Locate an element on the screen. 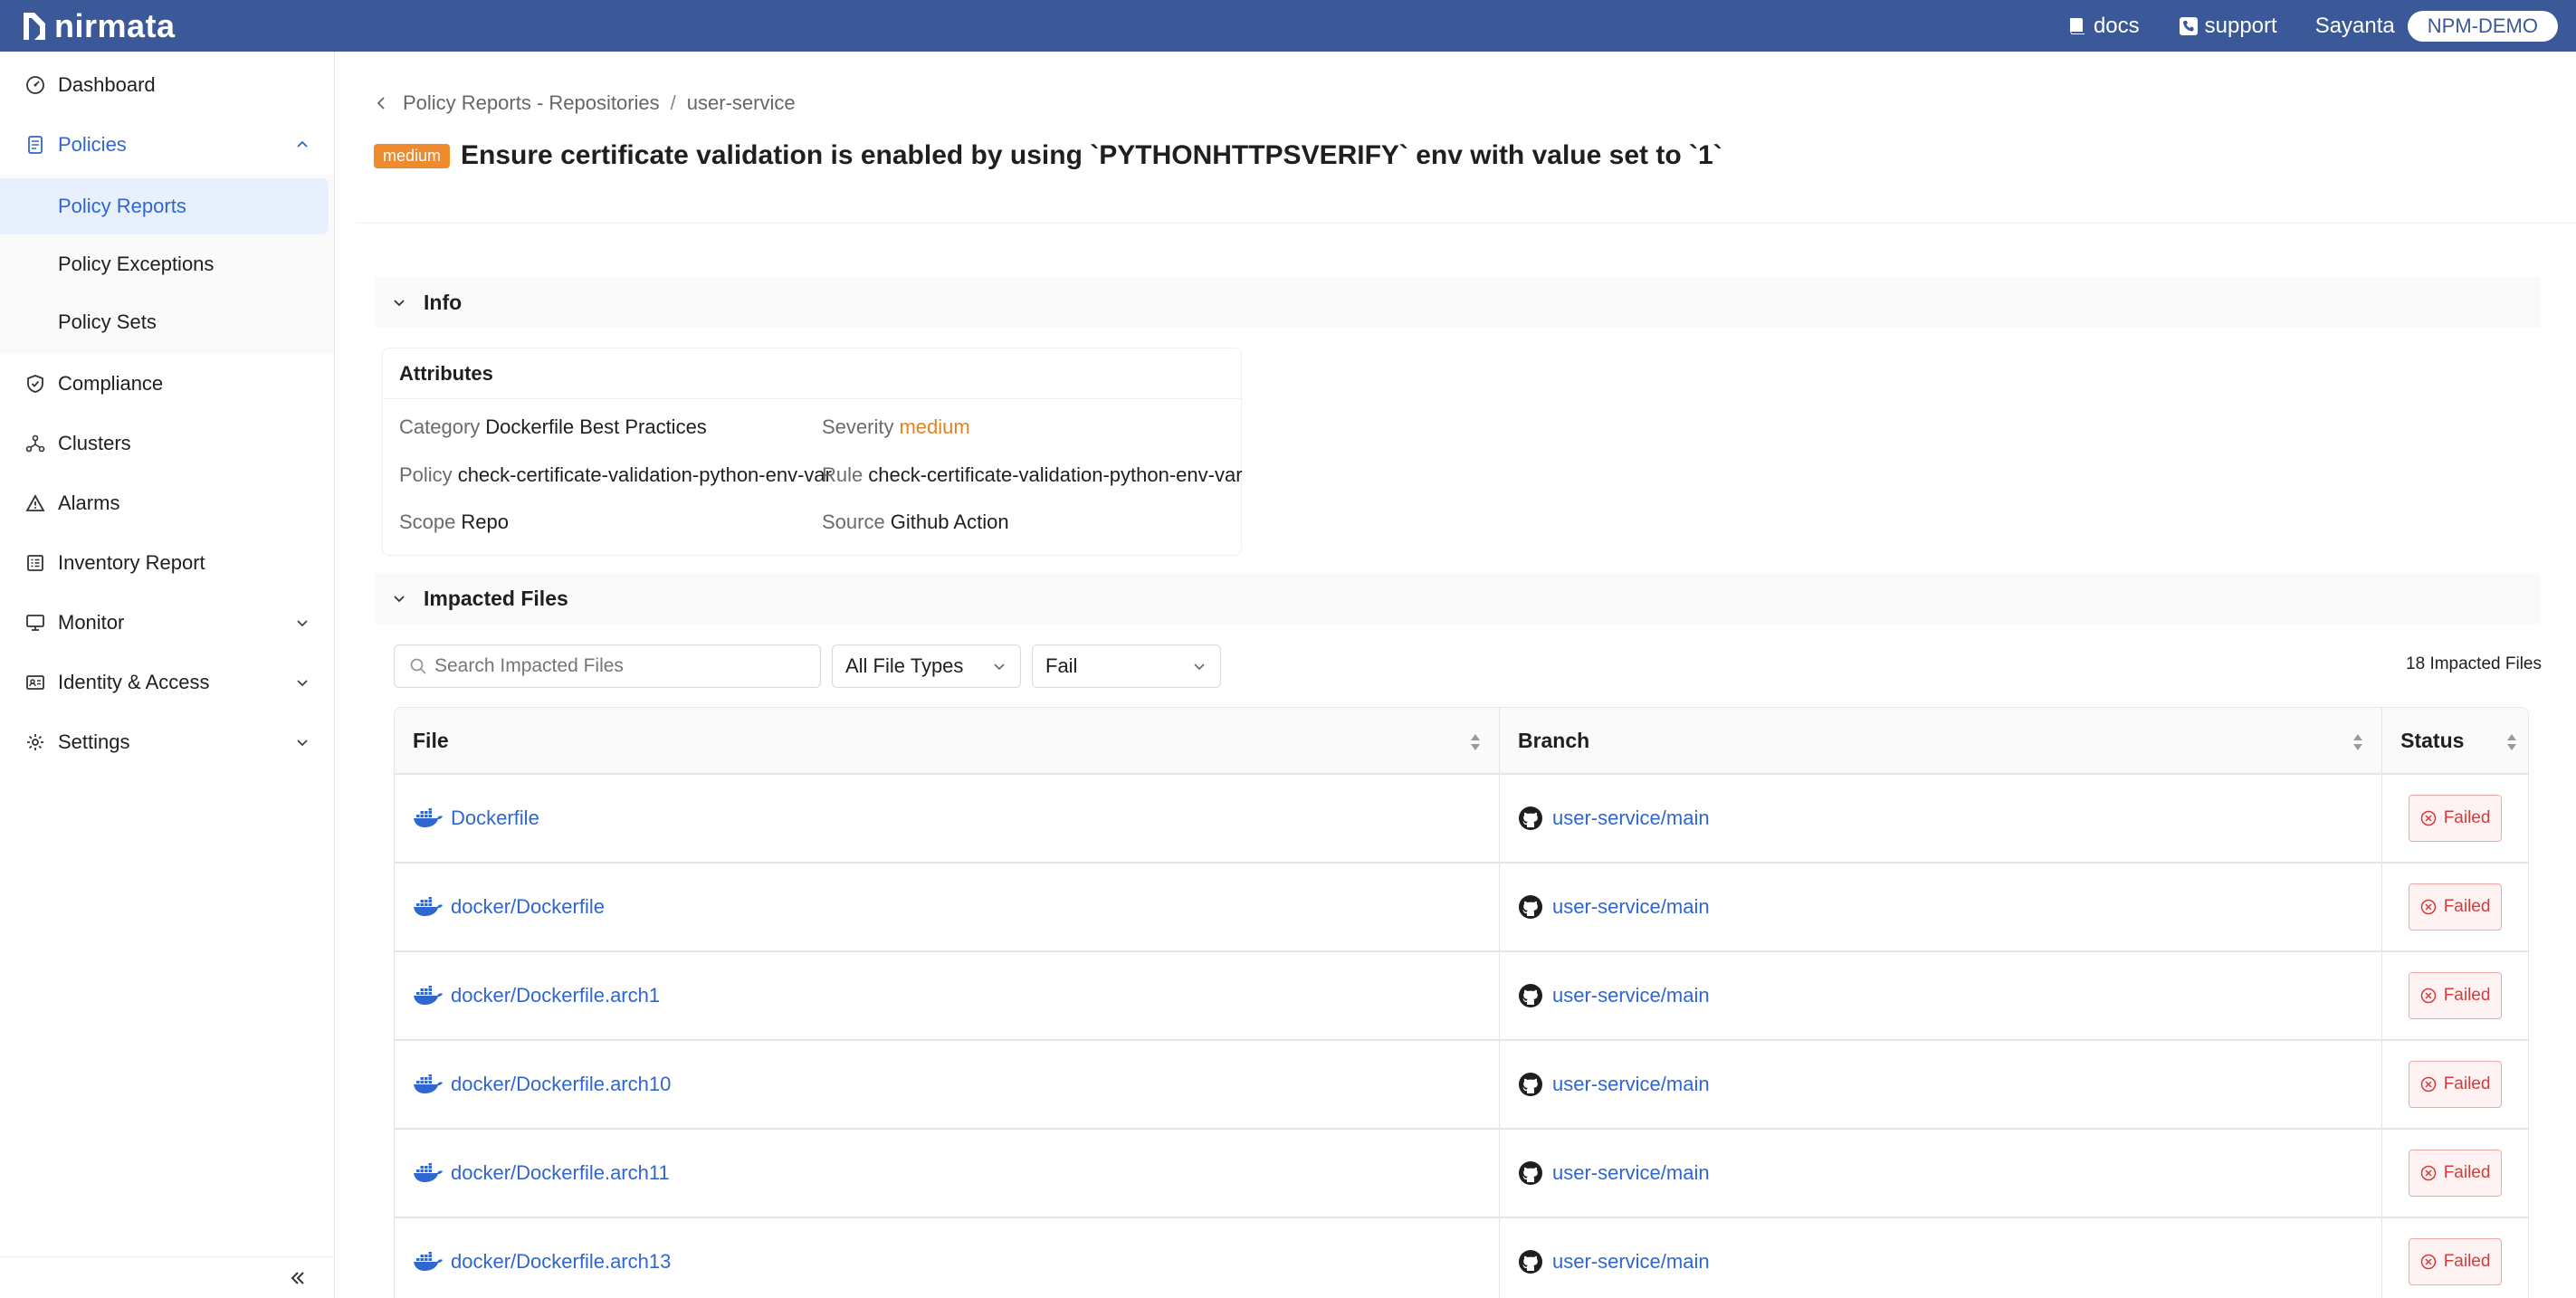 Image resolution: width=2576 pixels, height=1298 pixels. sidebar-item-label: Dashboard is located at coordinates (107, 84).